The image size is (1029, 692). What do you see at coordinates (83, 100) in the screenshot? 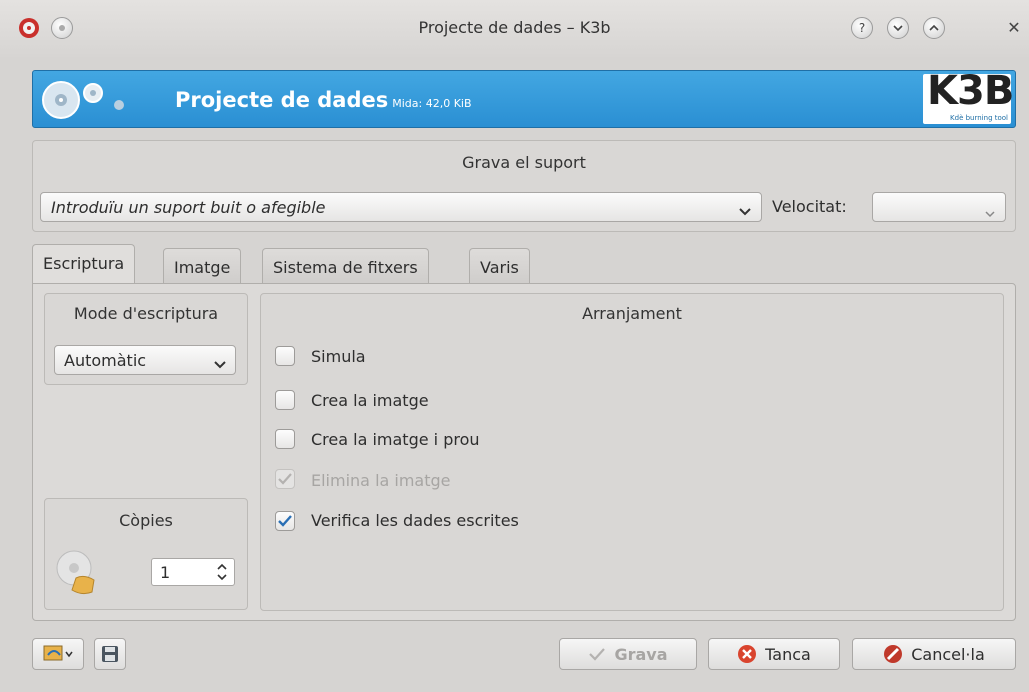
I see `cd-icon` at bounding box center [83, 100].